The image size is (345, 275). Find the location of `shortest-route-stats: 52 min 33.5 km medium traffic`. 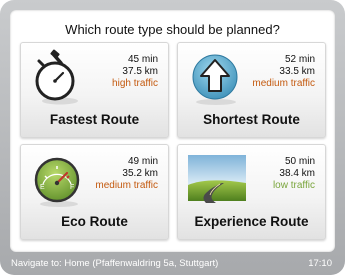

shortest-route-stats: 52 min 33.5 km medium traffic is located at coordinates (283, 72).